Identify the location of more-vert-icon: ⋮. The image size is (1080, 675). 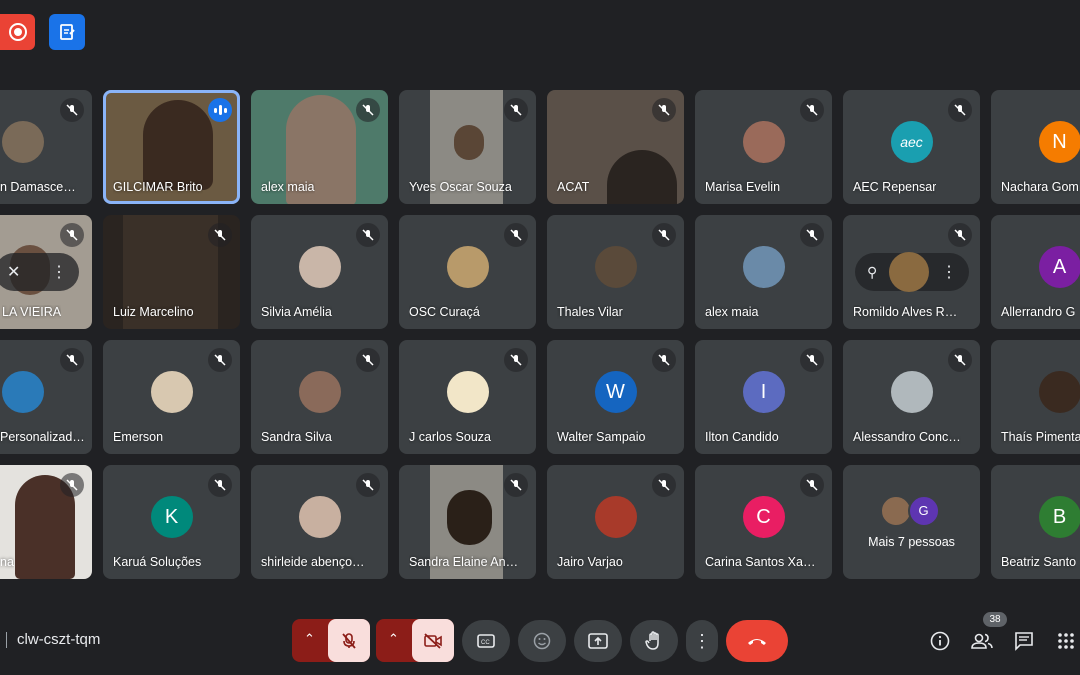
(702, 640).